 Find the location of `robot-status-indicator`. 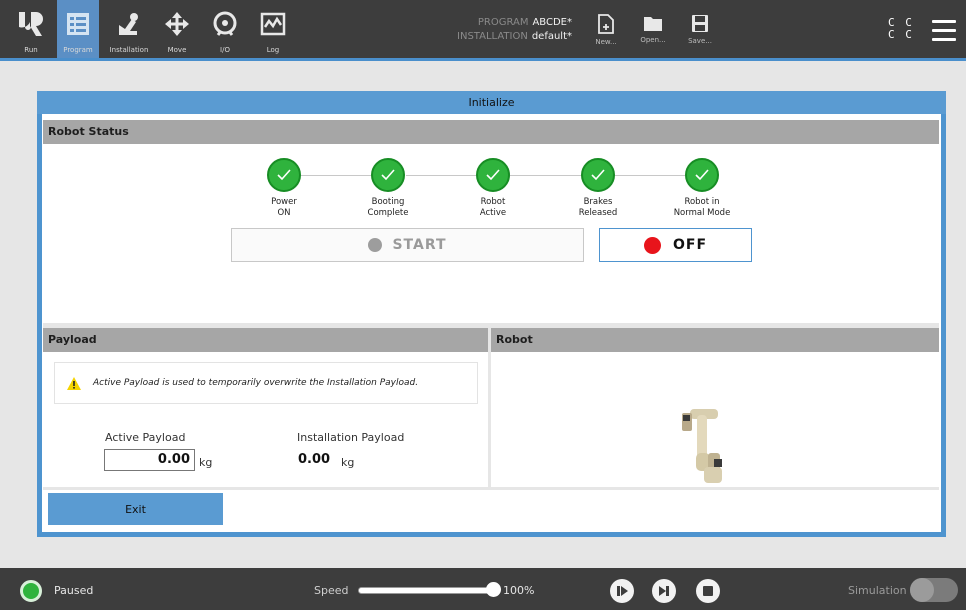

robot-status-indicator is located at coordinates (31, 591).